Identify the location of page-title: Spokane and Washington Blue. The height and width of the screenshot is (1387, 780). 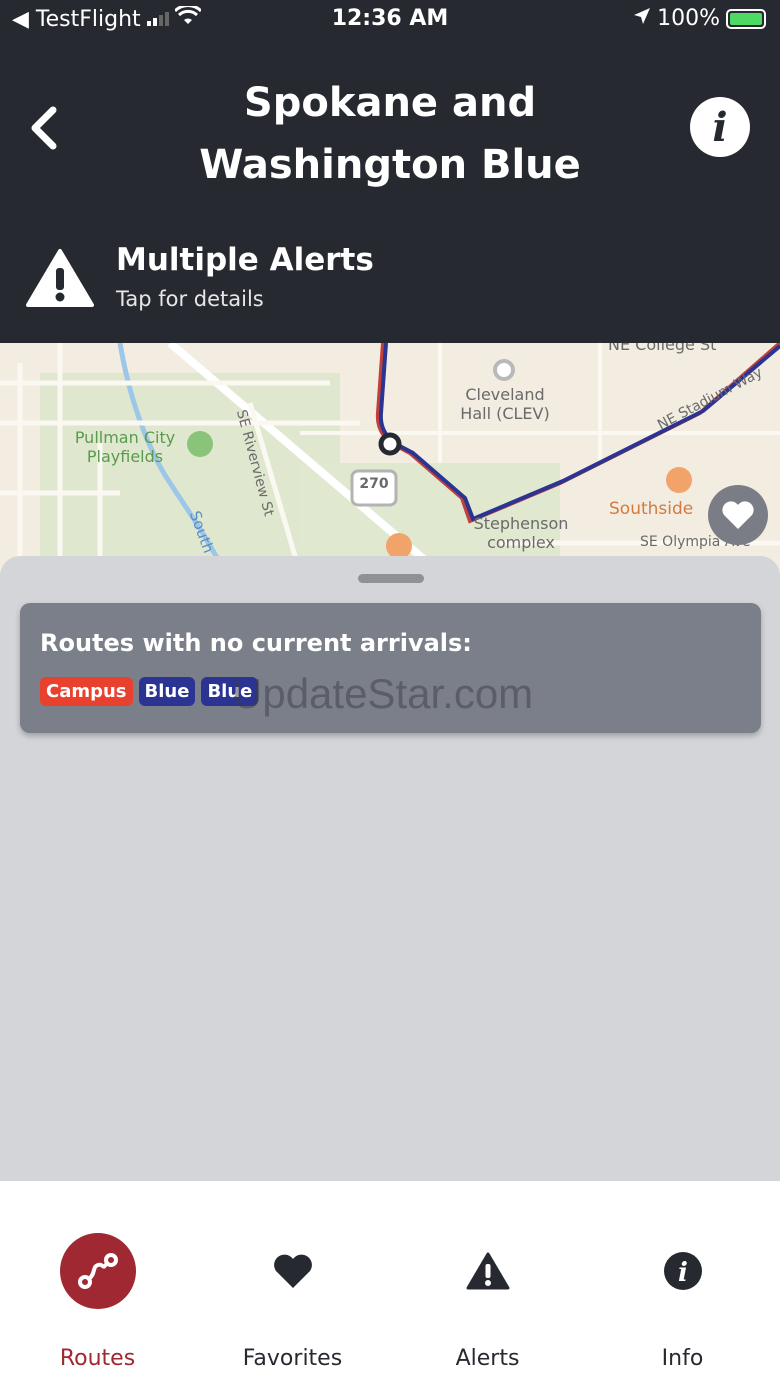
(390, 134).